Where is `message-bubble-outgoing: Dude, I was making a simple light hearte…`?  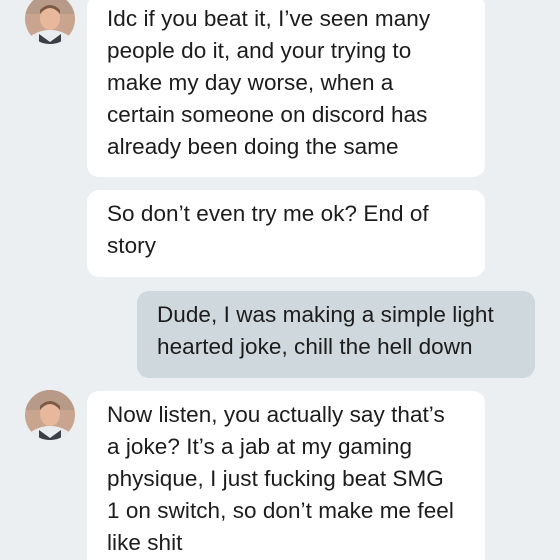
message-bubble-outgoing: Dude, I was making a simple light hearte… is located at coordinates (336, 334).